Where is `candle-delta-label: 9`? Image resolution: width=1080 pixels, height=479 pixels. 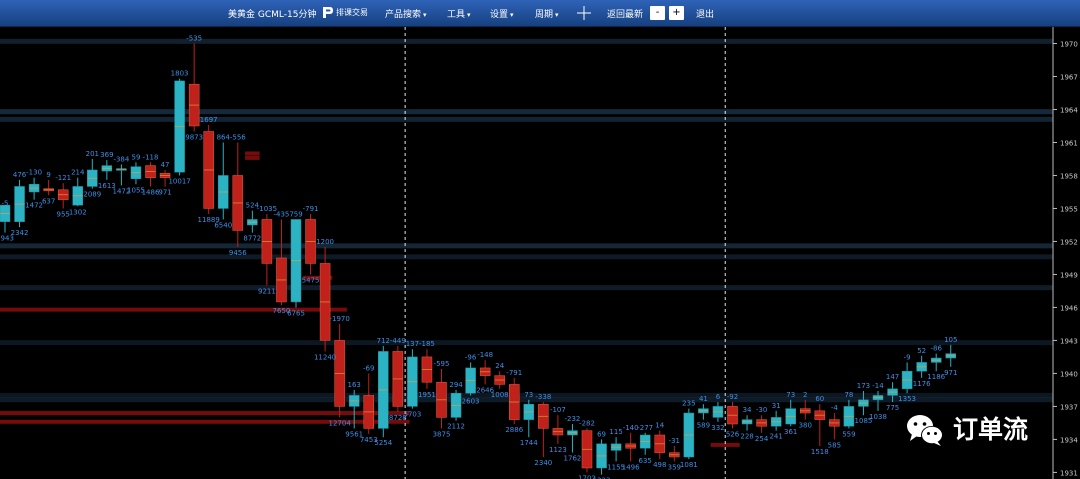
candle-delta-label: 9 is located at coordinates (48, 175).